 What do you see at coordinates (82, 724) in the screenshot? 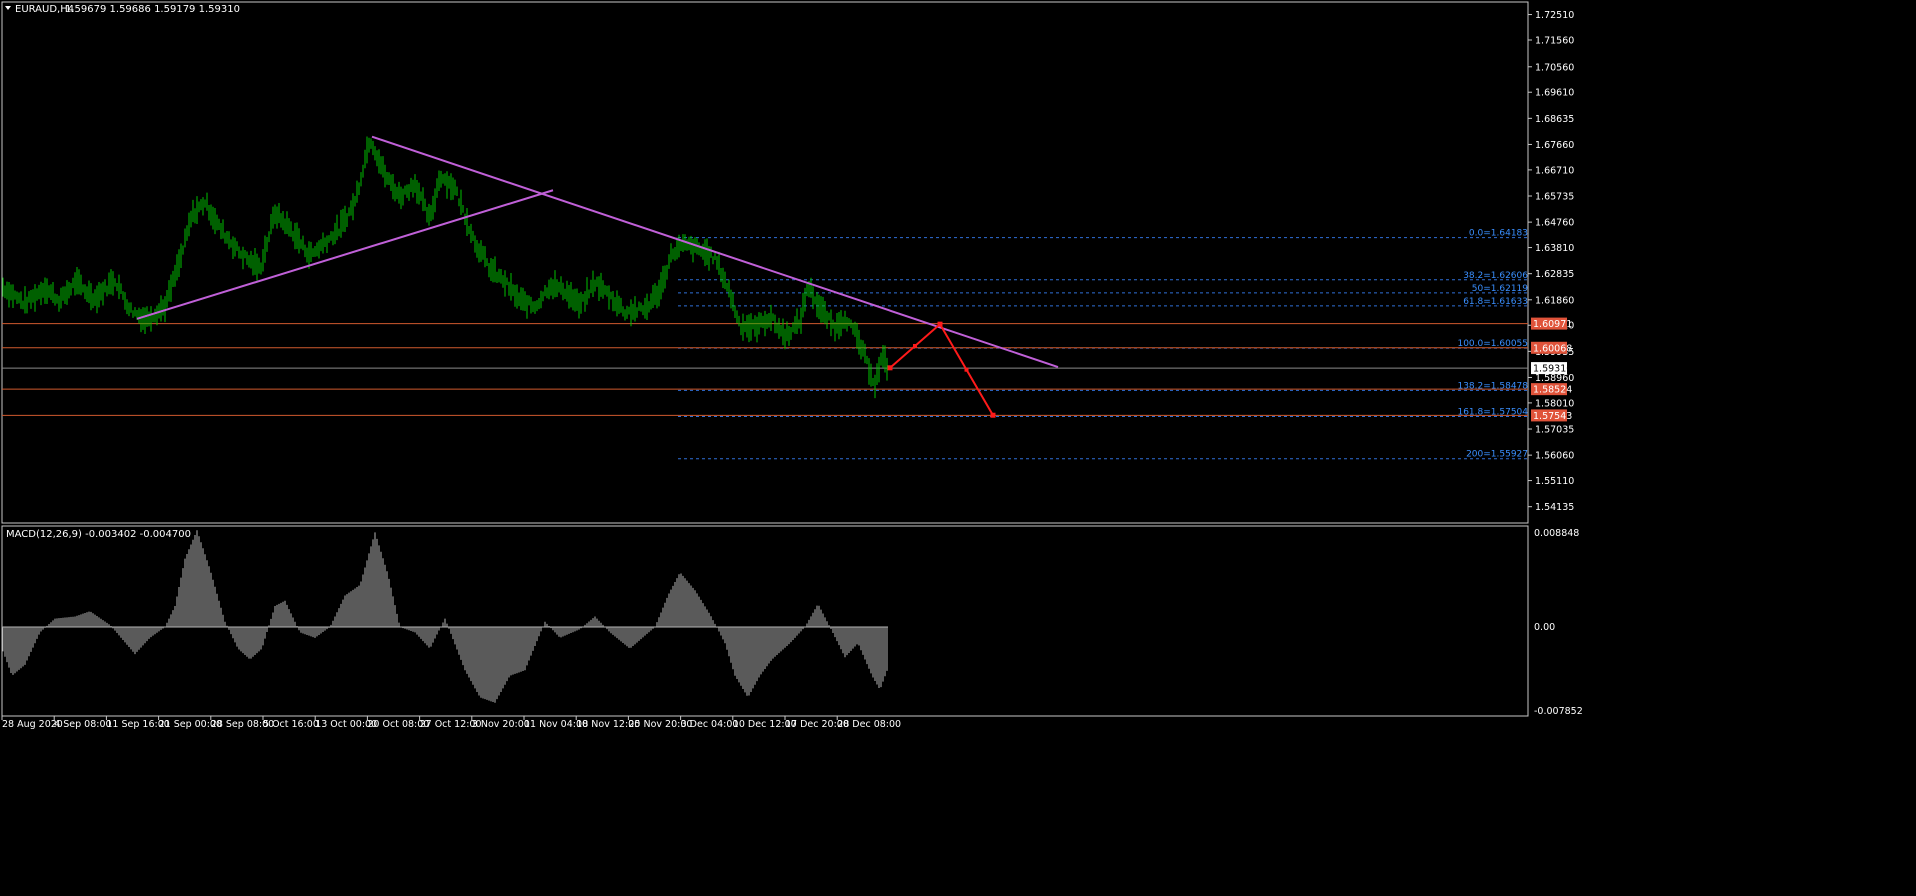
I see `time-tick-label: 4 Sep 08:00` at bounding box center [82, 724].